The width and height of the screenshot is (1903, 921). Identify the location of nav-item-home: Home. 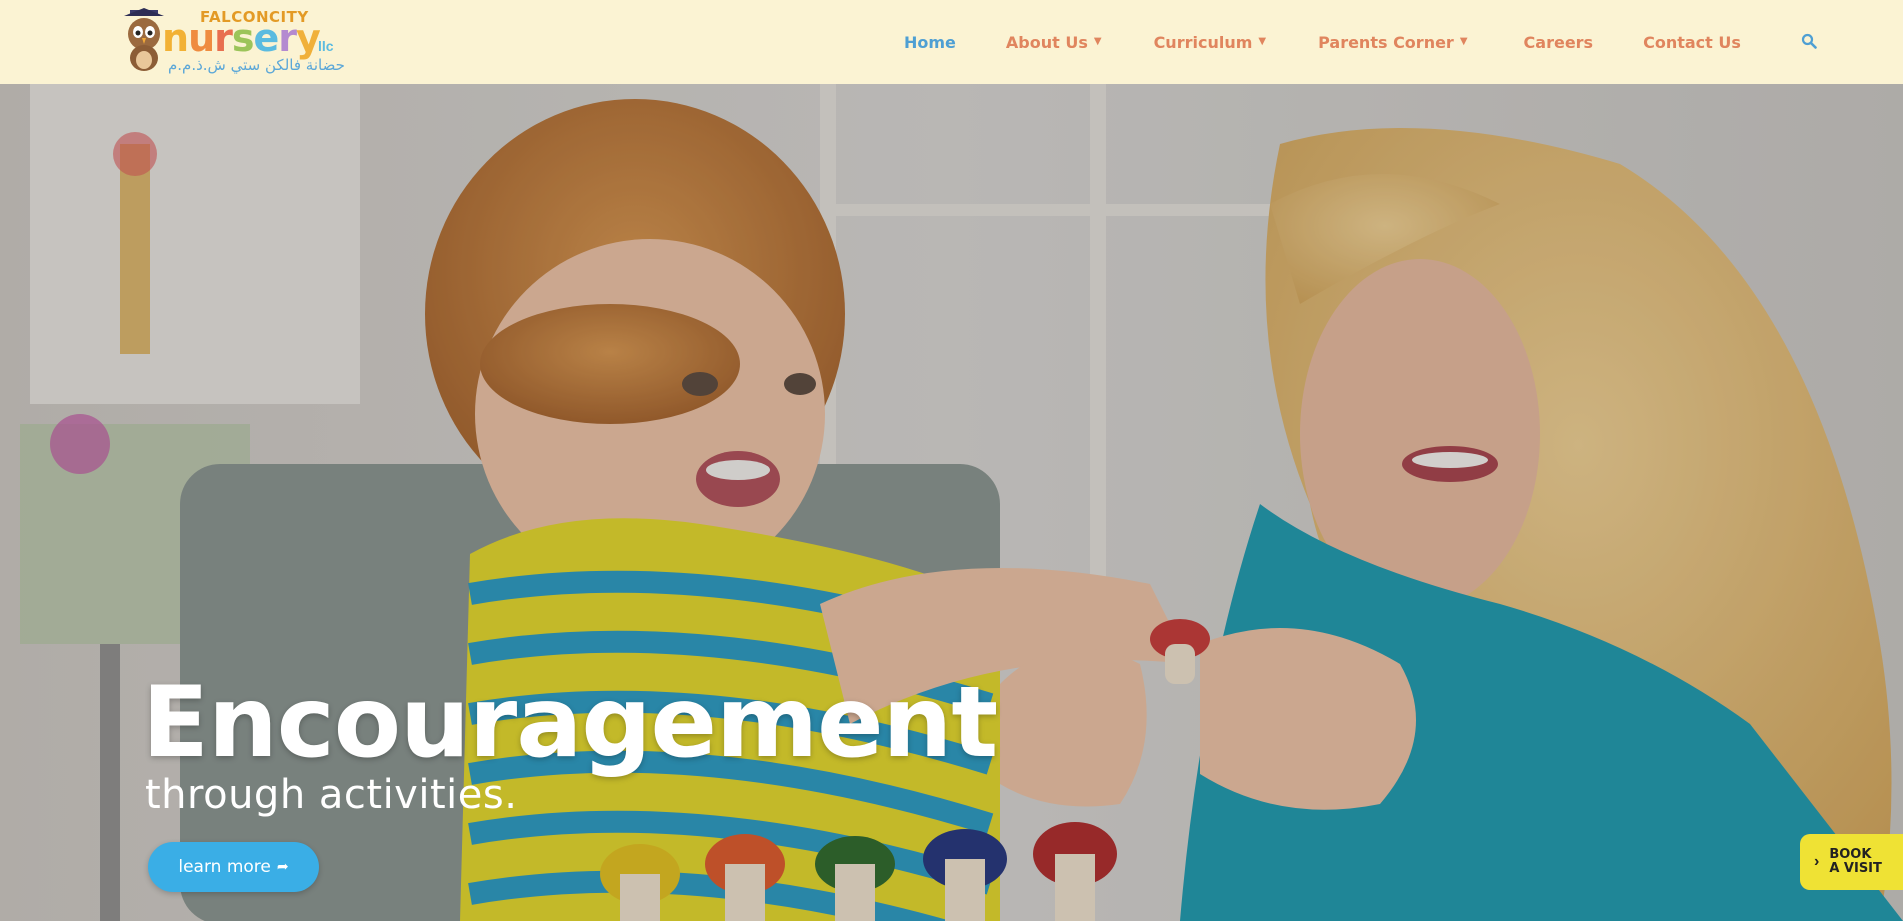
(930, 42).